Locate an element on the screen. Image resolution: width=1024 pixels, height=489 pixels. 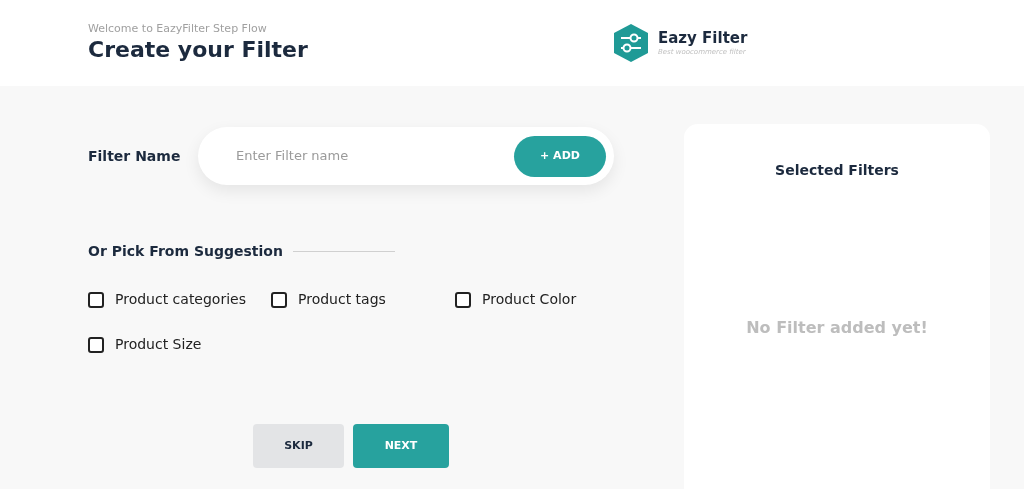
panel-title: Selected Filters is located at coordinates (837, 170).